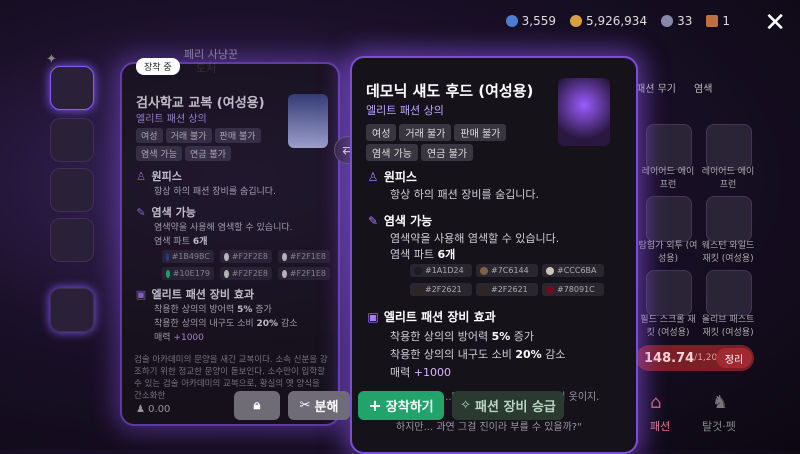  Describe the element at coordinates (466, 405) in the screenshot. I see `sparkle-icon: ✧` at that location.